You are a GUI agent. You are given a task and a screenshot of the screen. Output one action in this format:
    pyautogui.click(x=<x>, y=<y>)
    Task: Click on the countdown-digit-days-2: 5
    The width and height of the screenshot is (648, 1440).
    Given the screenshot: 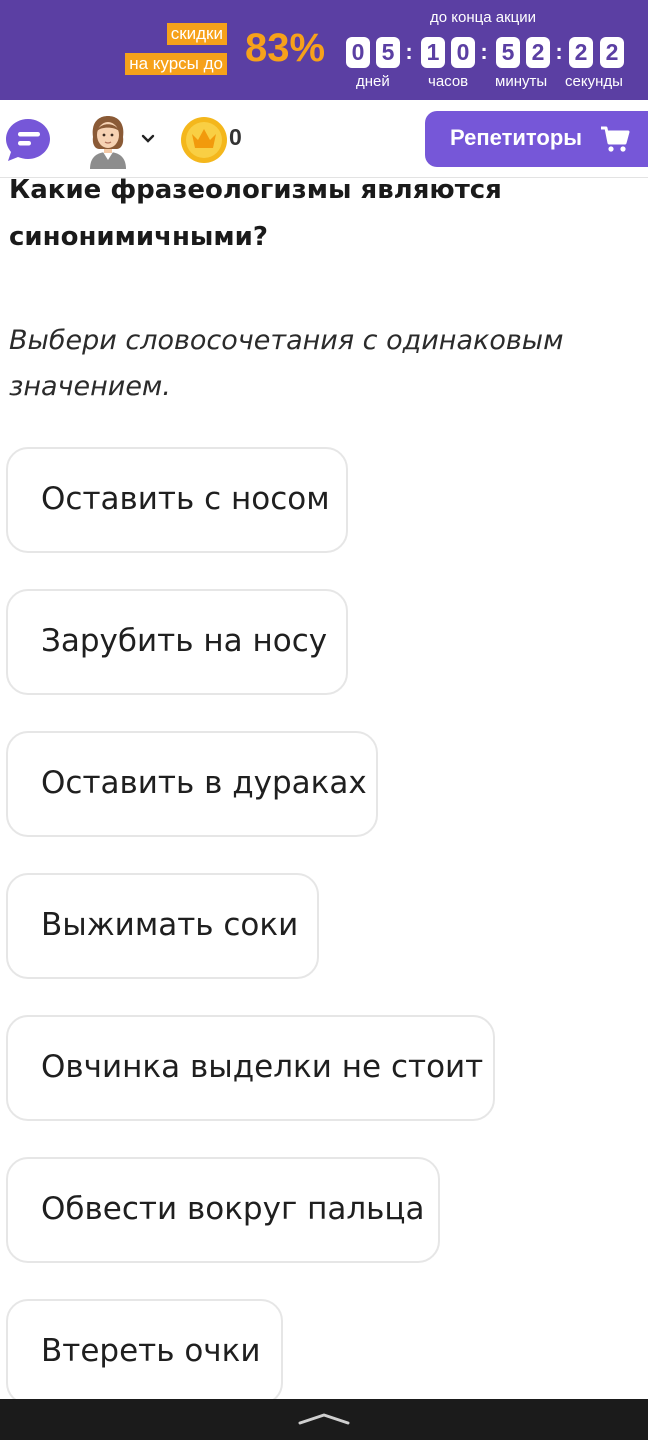 What is the action you would take?
    pyautogui.click(x=388, y=52)
    